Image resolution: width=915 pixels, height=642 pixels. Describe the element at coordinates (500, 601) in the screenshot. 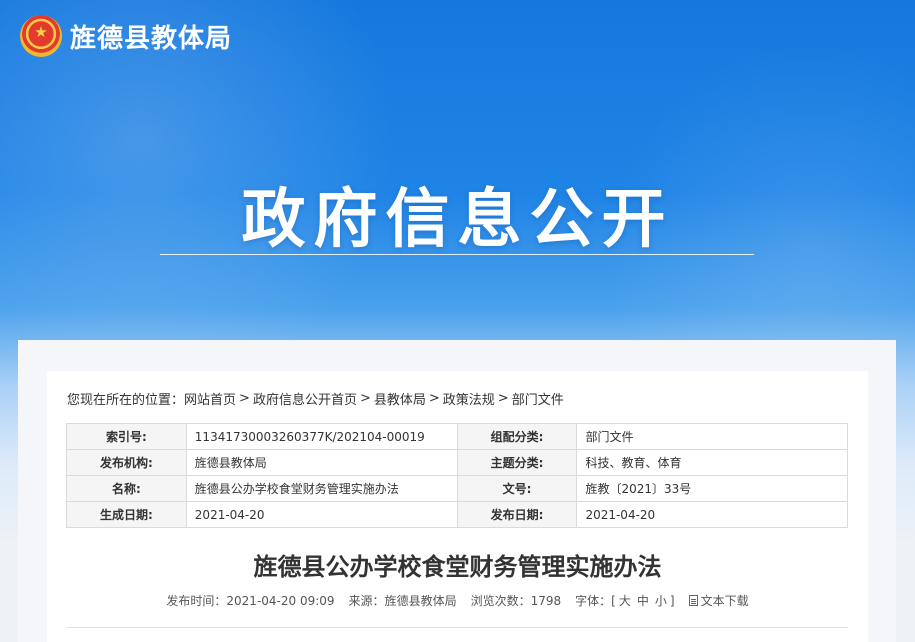

I see `views-label: 浏览次数：` at that location.